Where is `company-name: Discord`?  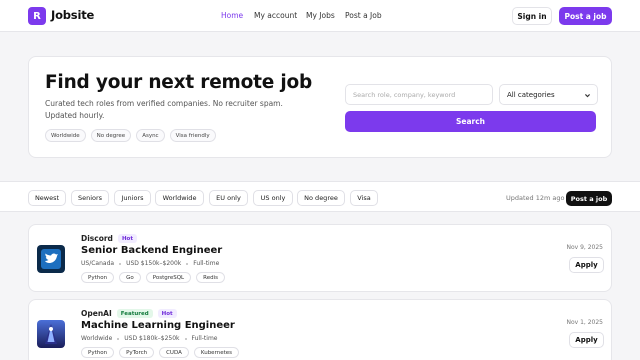 company-name: Discord is located at coordinates (97, 238).